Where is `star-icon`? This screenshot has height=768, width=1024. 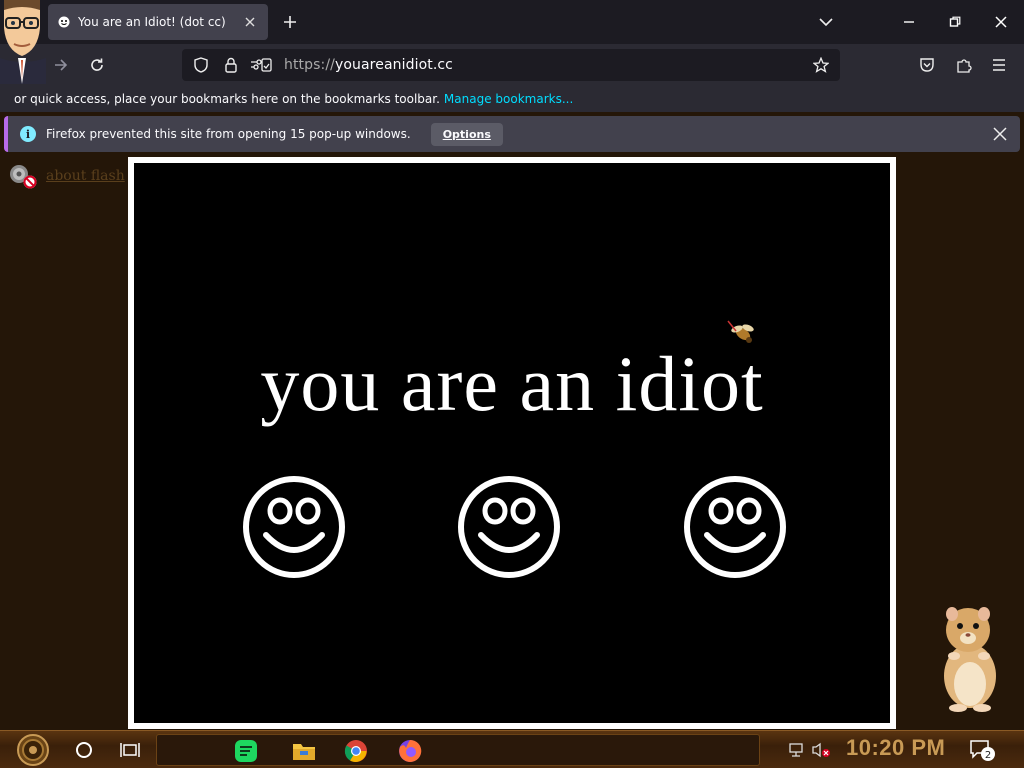
star-icon is located at coordinates (821, 65).